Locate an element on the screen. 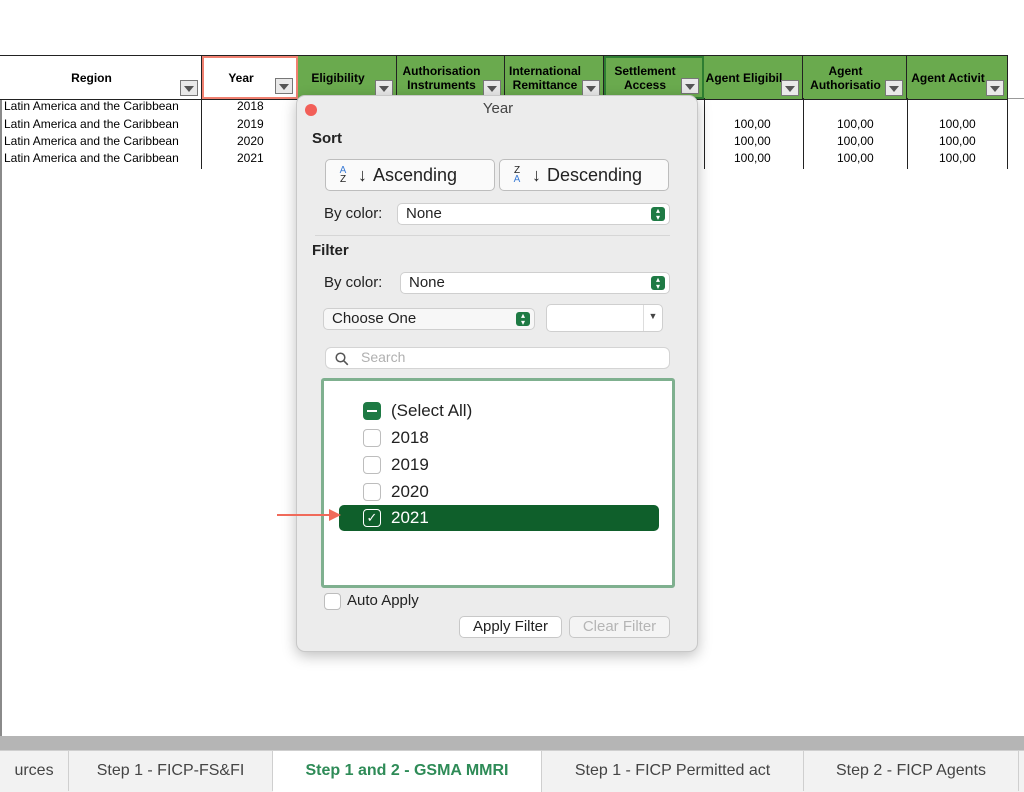 The width and height of the screenshot is (1024, 792). sort-ascending-icon: AZ is located at coordinates (343, 175).